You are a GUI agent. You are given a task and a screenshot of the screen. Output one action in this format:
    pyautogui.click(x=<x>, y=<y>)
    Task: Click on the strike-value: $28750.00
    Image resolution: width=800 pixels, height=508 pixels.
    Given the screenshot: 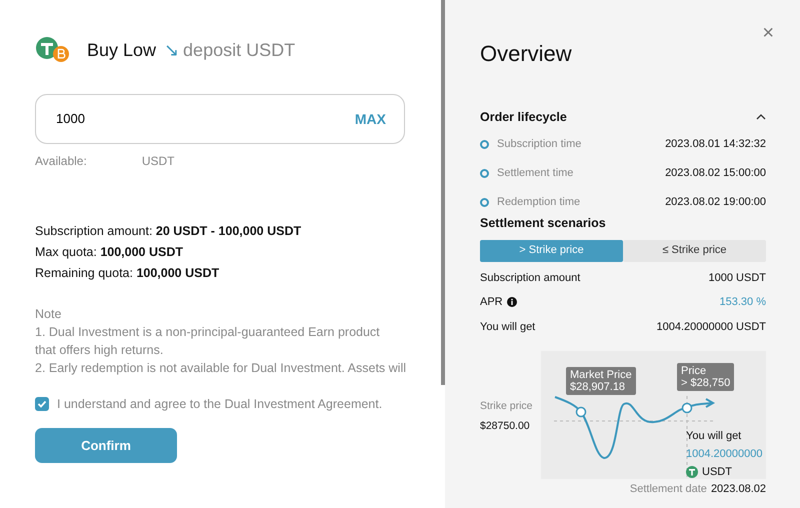 What is the action you would take?
    pyautogui.click(x=505, y=426)
    